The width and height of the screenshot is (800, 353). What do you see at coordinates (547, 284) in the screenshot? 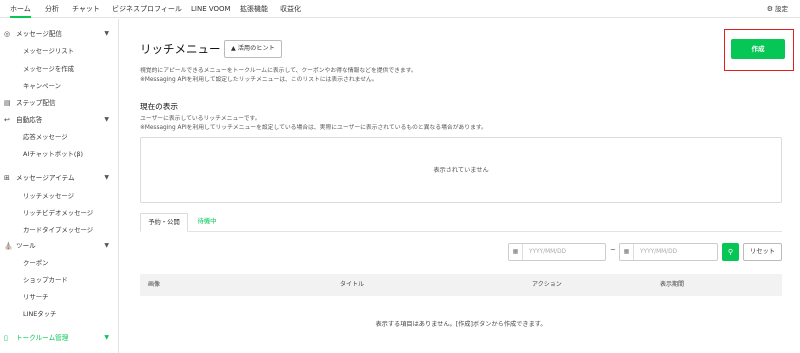
I see `column-header-action: アクション` at bounding box center [547, 284].